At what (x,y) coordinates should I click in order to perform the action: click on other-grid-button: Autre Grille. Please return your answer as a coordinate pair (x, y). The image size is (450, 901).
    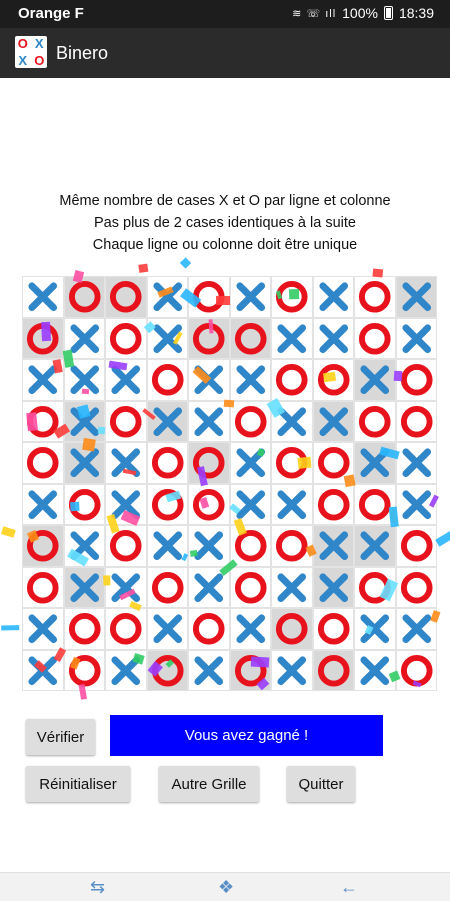
    Looking at the image, I should click on (209, 784).